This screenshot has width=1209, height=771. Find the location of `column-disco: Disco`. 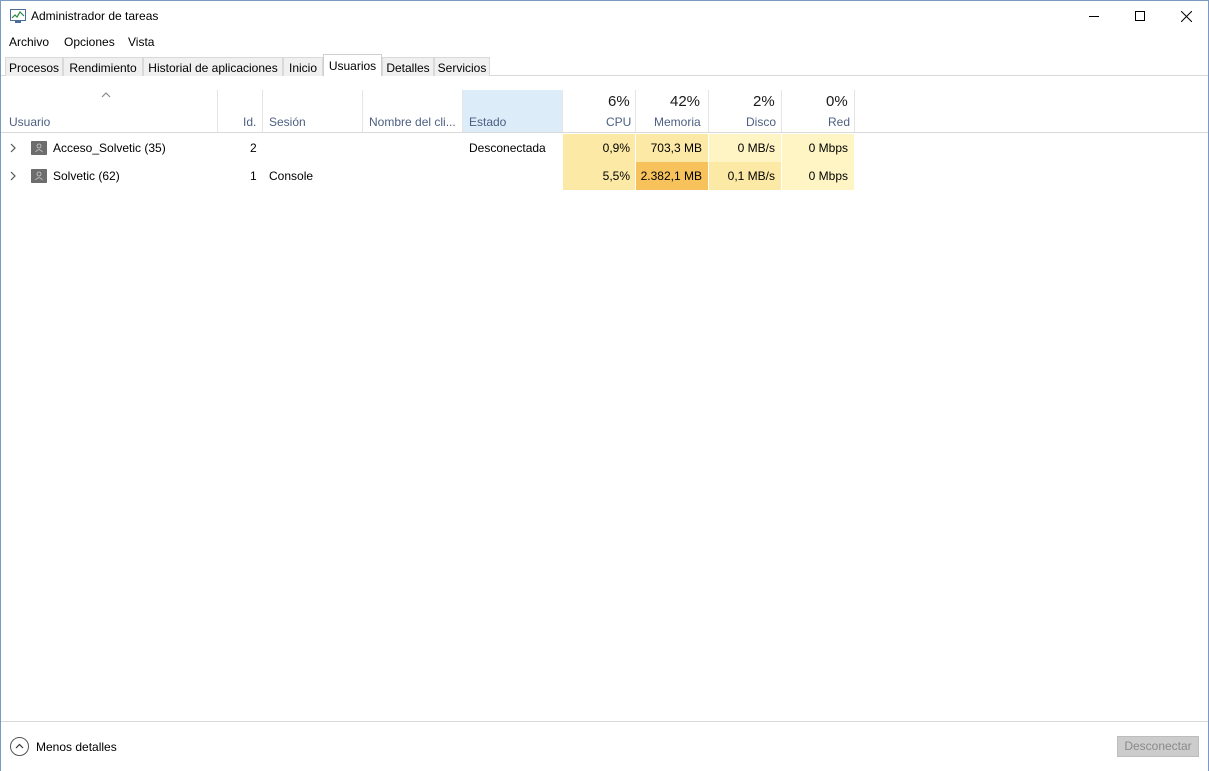

column-disco: Disco is located at coordinates (761, 122).